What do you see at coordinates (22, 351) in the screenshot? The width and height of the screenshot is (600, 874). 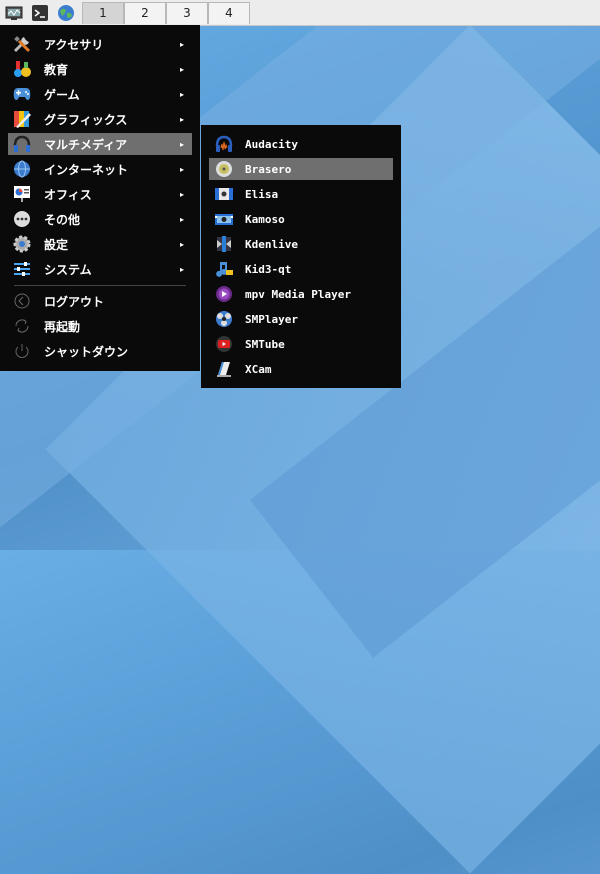 I see `shutdown-icon` at bounding box center [22, 351].